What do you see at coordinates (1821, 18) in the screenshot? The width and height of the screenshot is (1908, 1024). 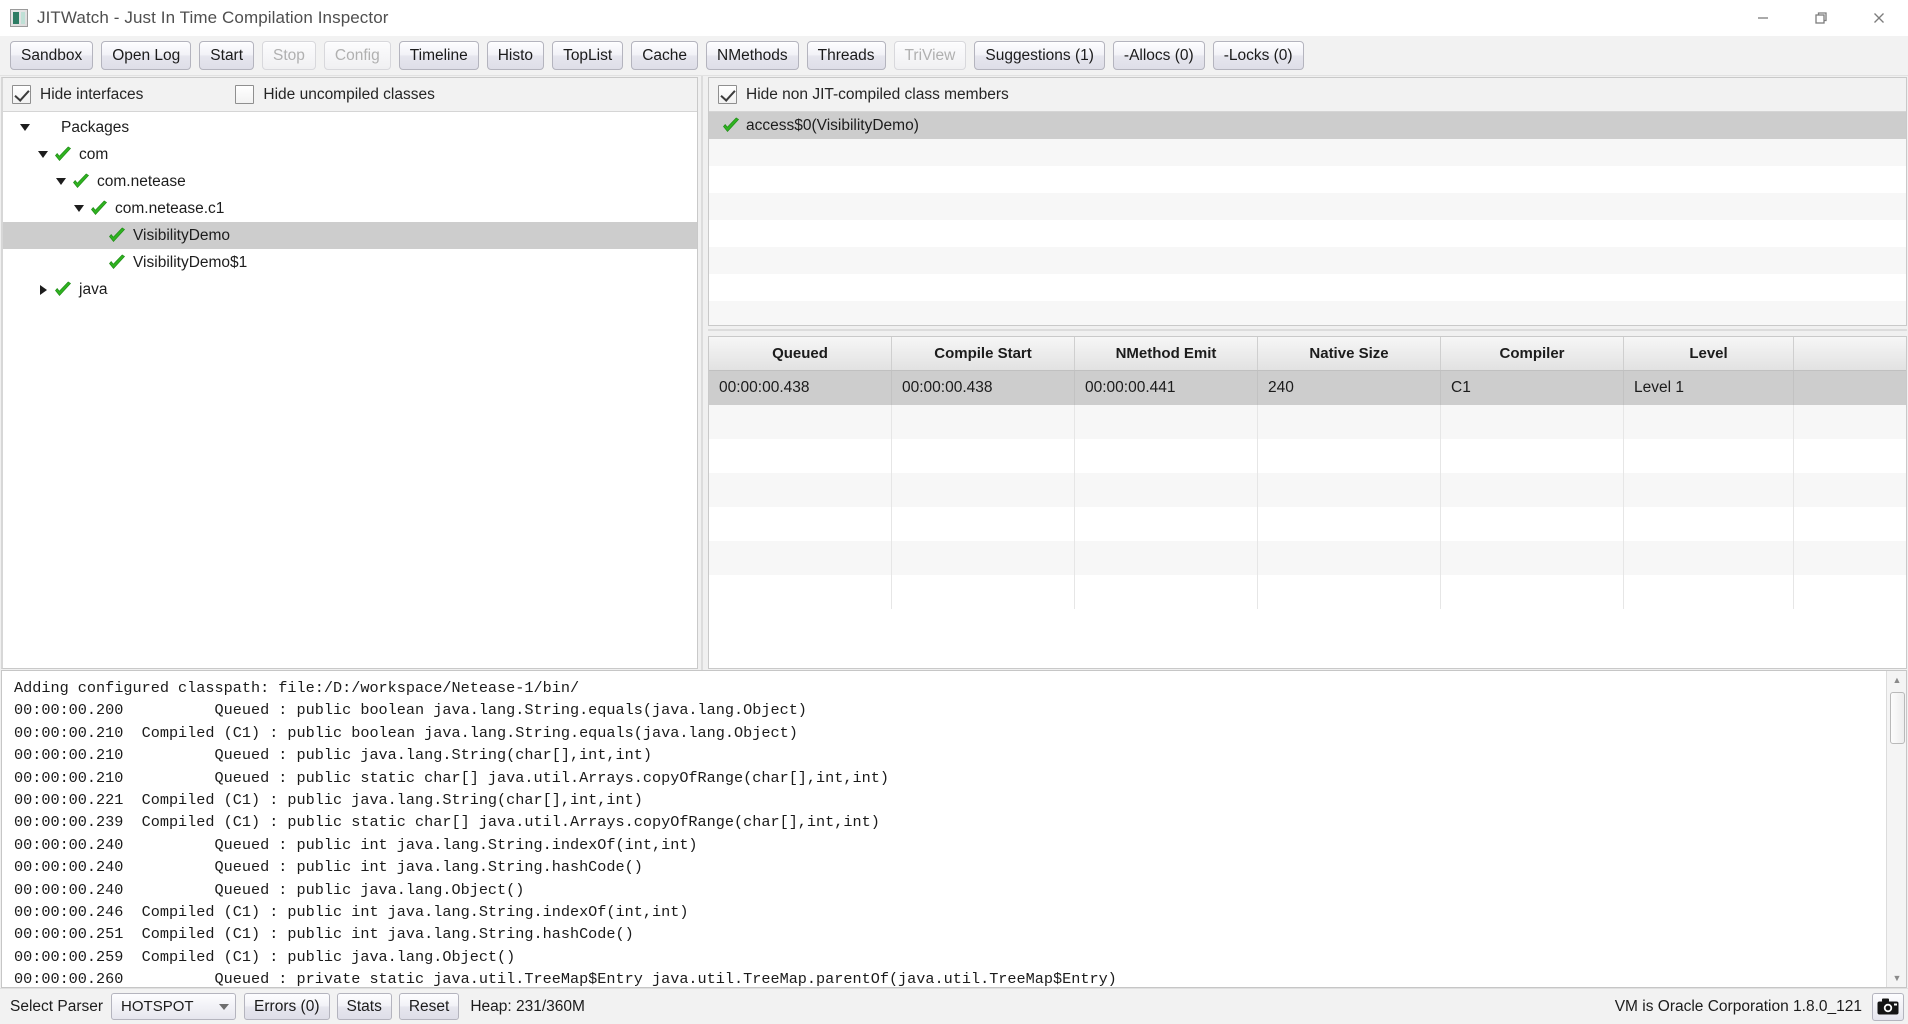 I see `maximize-icon` at bounding box center [1821, 18].